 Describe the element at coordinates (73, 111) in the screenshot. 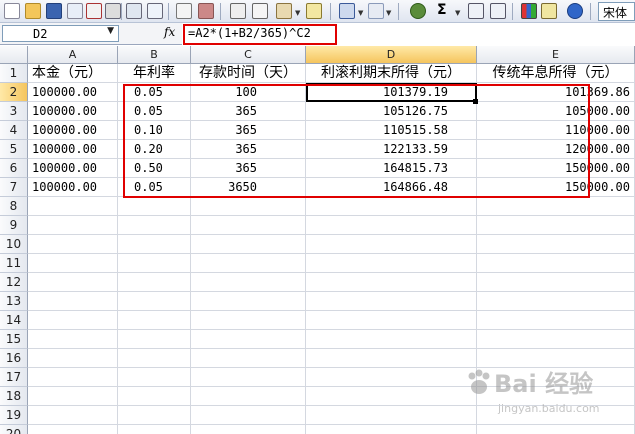

I see `cell-a3: 100000.00` at that location.